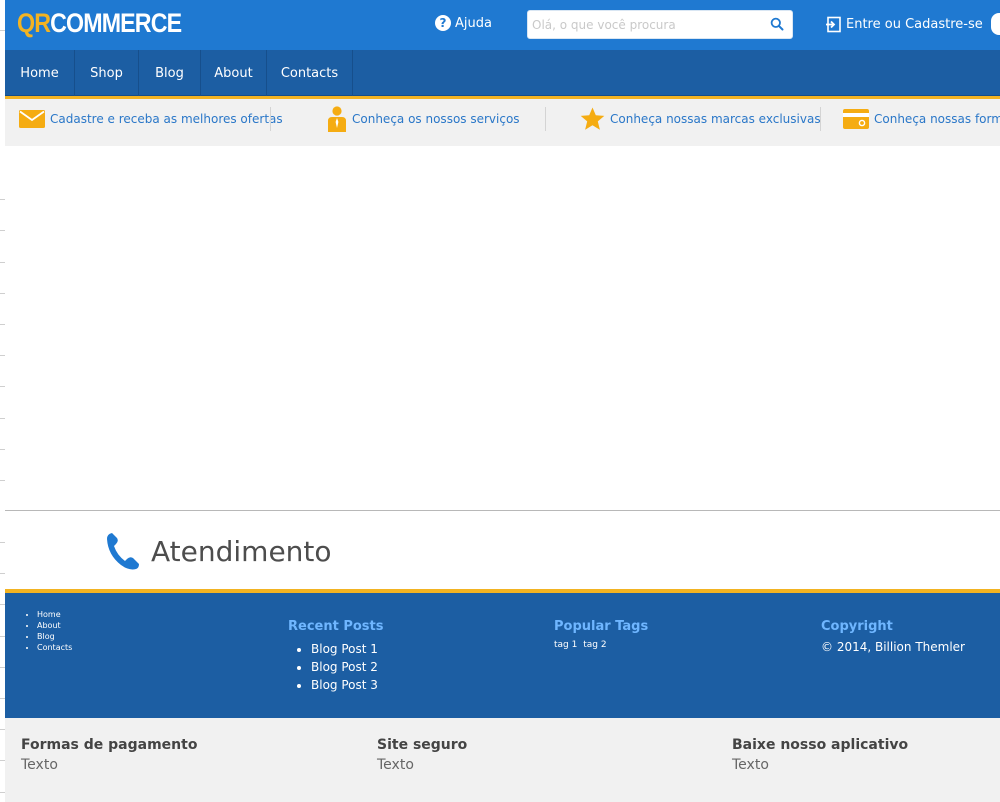  I want to click on copyright-widget: Copyright © 2014, Billion Themler, so click(893, 636).